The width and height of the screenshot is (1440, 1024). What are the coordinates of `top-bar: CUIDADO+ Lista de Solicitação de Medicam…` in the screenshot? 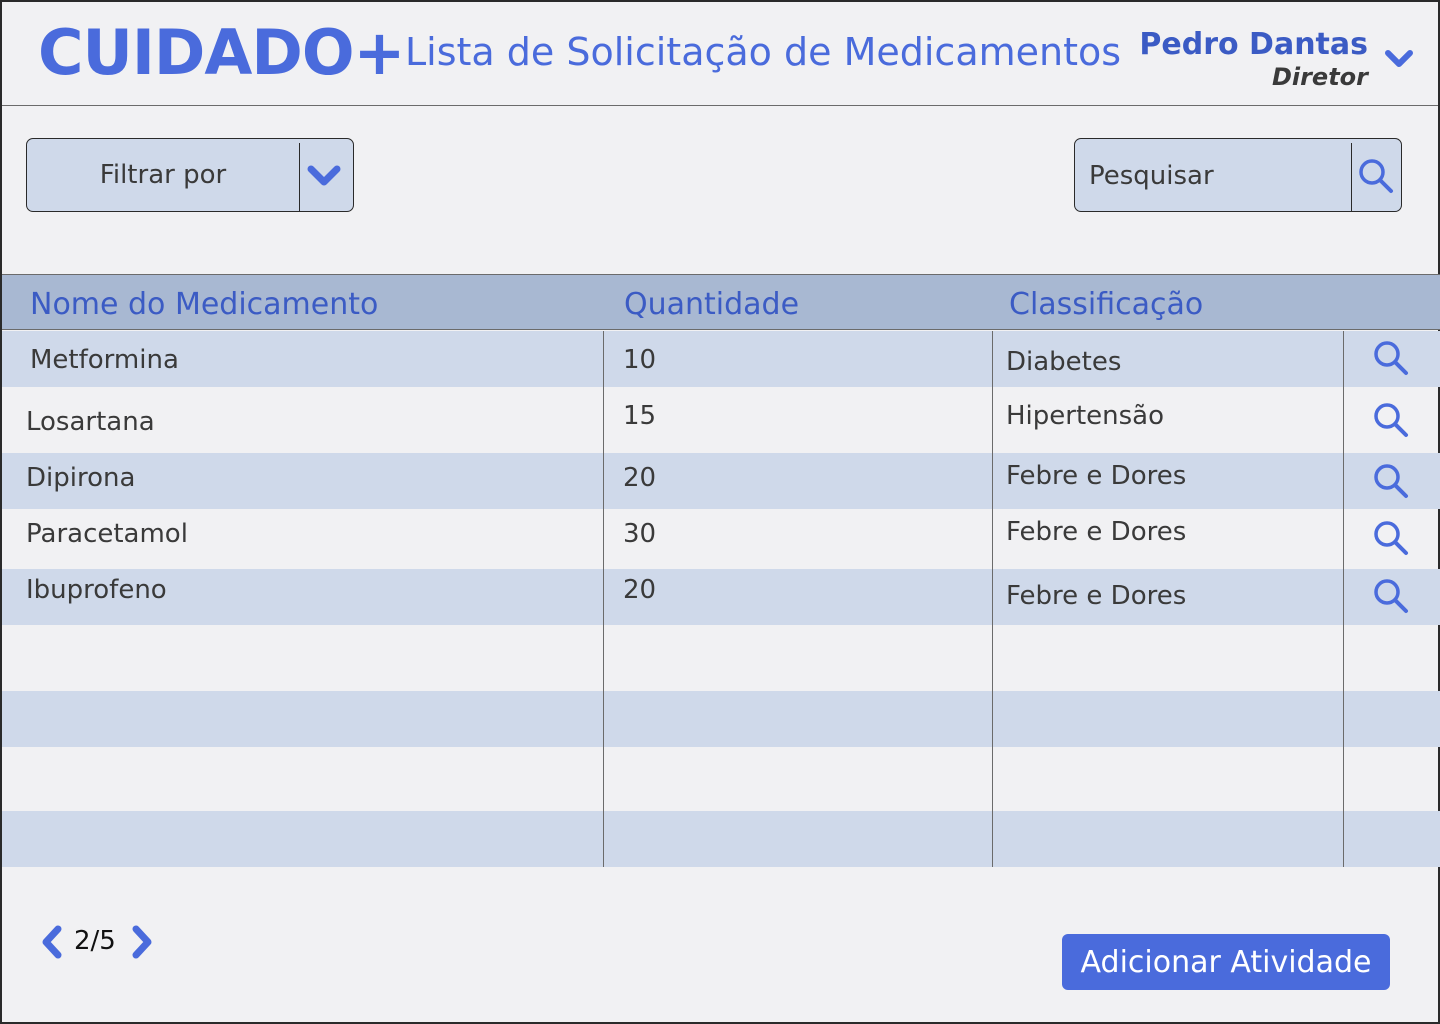 It's located at (720, 54).